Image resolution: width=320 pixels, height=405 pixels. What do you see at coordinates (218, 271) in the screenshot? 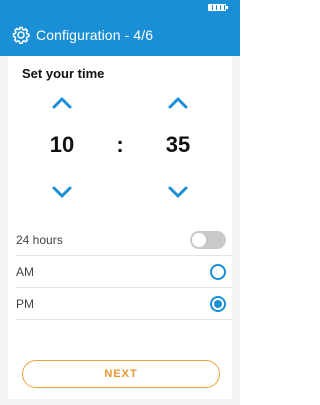
I see `am-radio` at bounding box center [218, 271].